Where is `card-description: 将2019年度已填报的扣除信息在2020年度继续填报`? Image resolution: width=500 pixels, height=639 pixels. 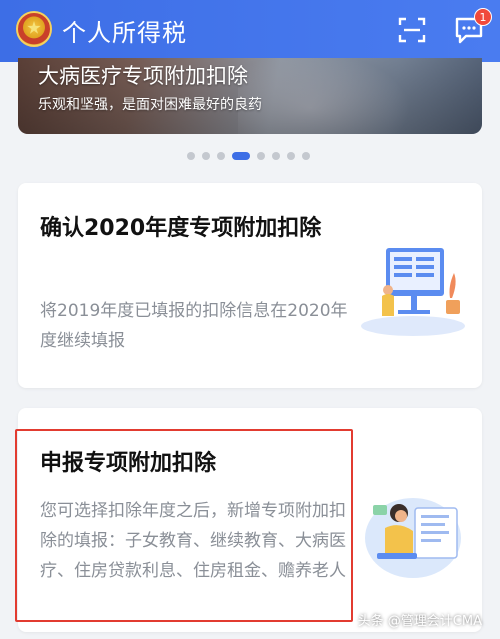
card-description: 将2019年度已填报的扣除信息在2020年度继续填报 is located at coordinates (194, 326).